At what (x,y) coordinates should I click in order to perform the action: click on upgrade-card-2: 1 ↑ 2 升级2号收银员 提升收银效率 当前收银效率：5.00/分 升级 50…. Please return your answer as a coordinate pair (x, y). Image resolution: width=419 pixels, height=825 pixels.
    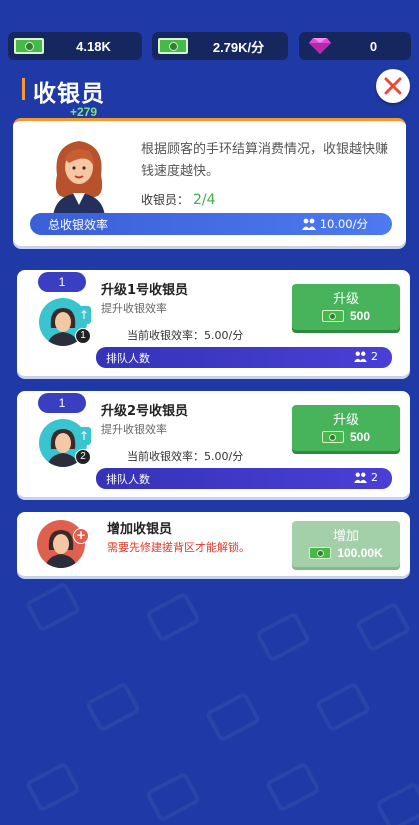
    Looking at the image, I should click on (213, 444).